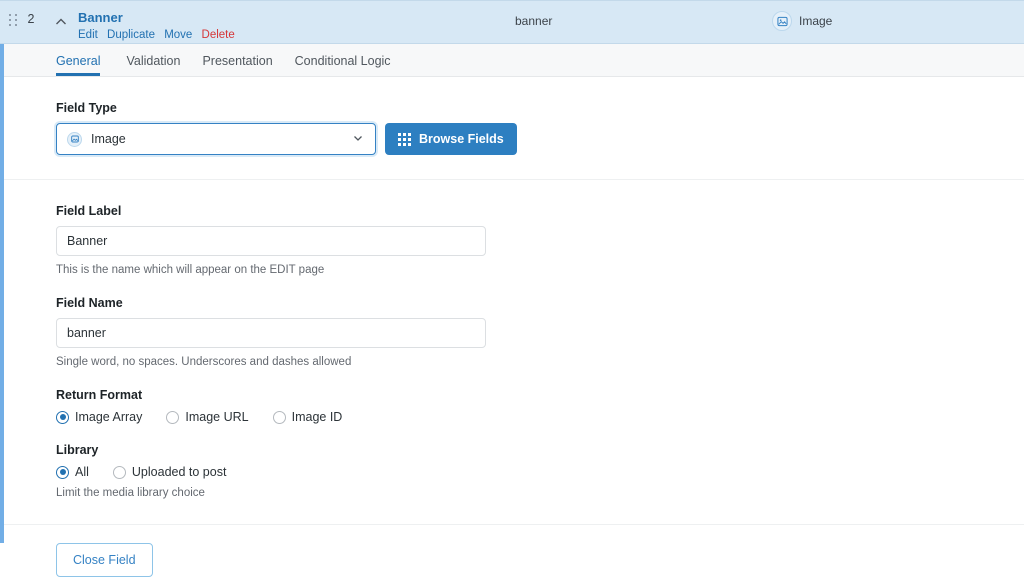 The image size is (1024, 577). I want to click on radio-image-url: Image URL, so click(207, 417).